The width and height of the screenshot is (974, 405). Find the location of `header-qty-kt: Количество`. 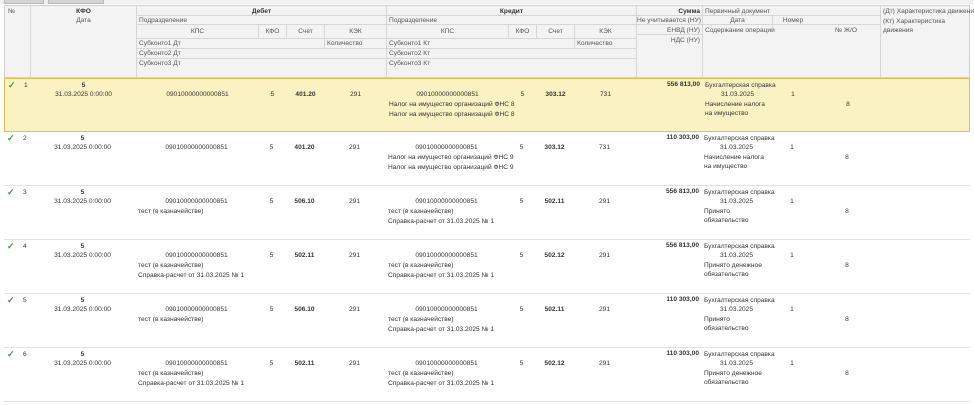

header-qty-kt: Количество is located at coordinates (594, 43).